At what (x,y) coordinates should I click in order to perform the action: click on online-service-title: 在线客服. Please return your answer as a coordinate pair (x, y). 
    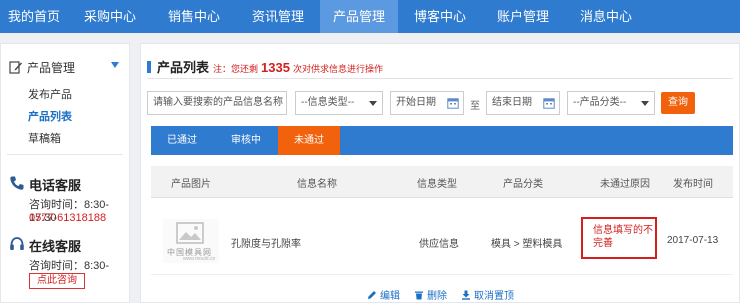
    Looking at the image, I should click on (55, 246).